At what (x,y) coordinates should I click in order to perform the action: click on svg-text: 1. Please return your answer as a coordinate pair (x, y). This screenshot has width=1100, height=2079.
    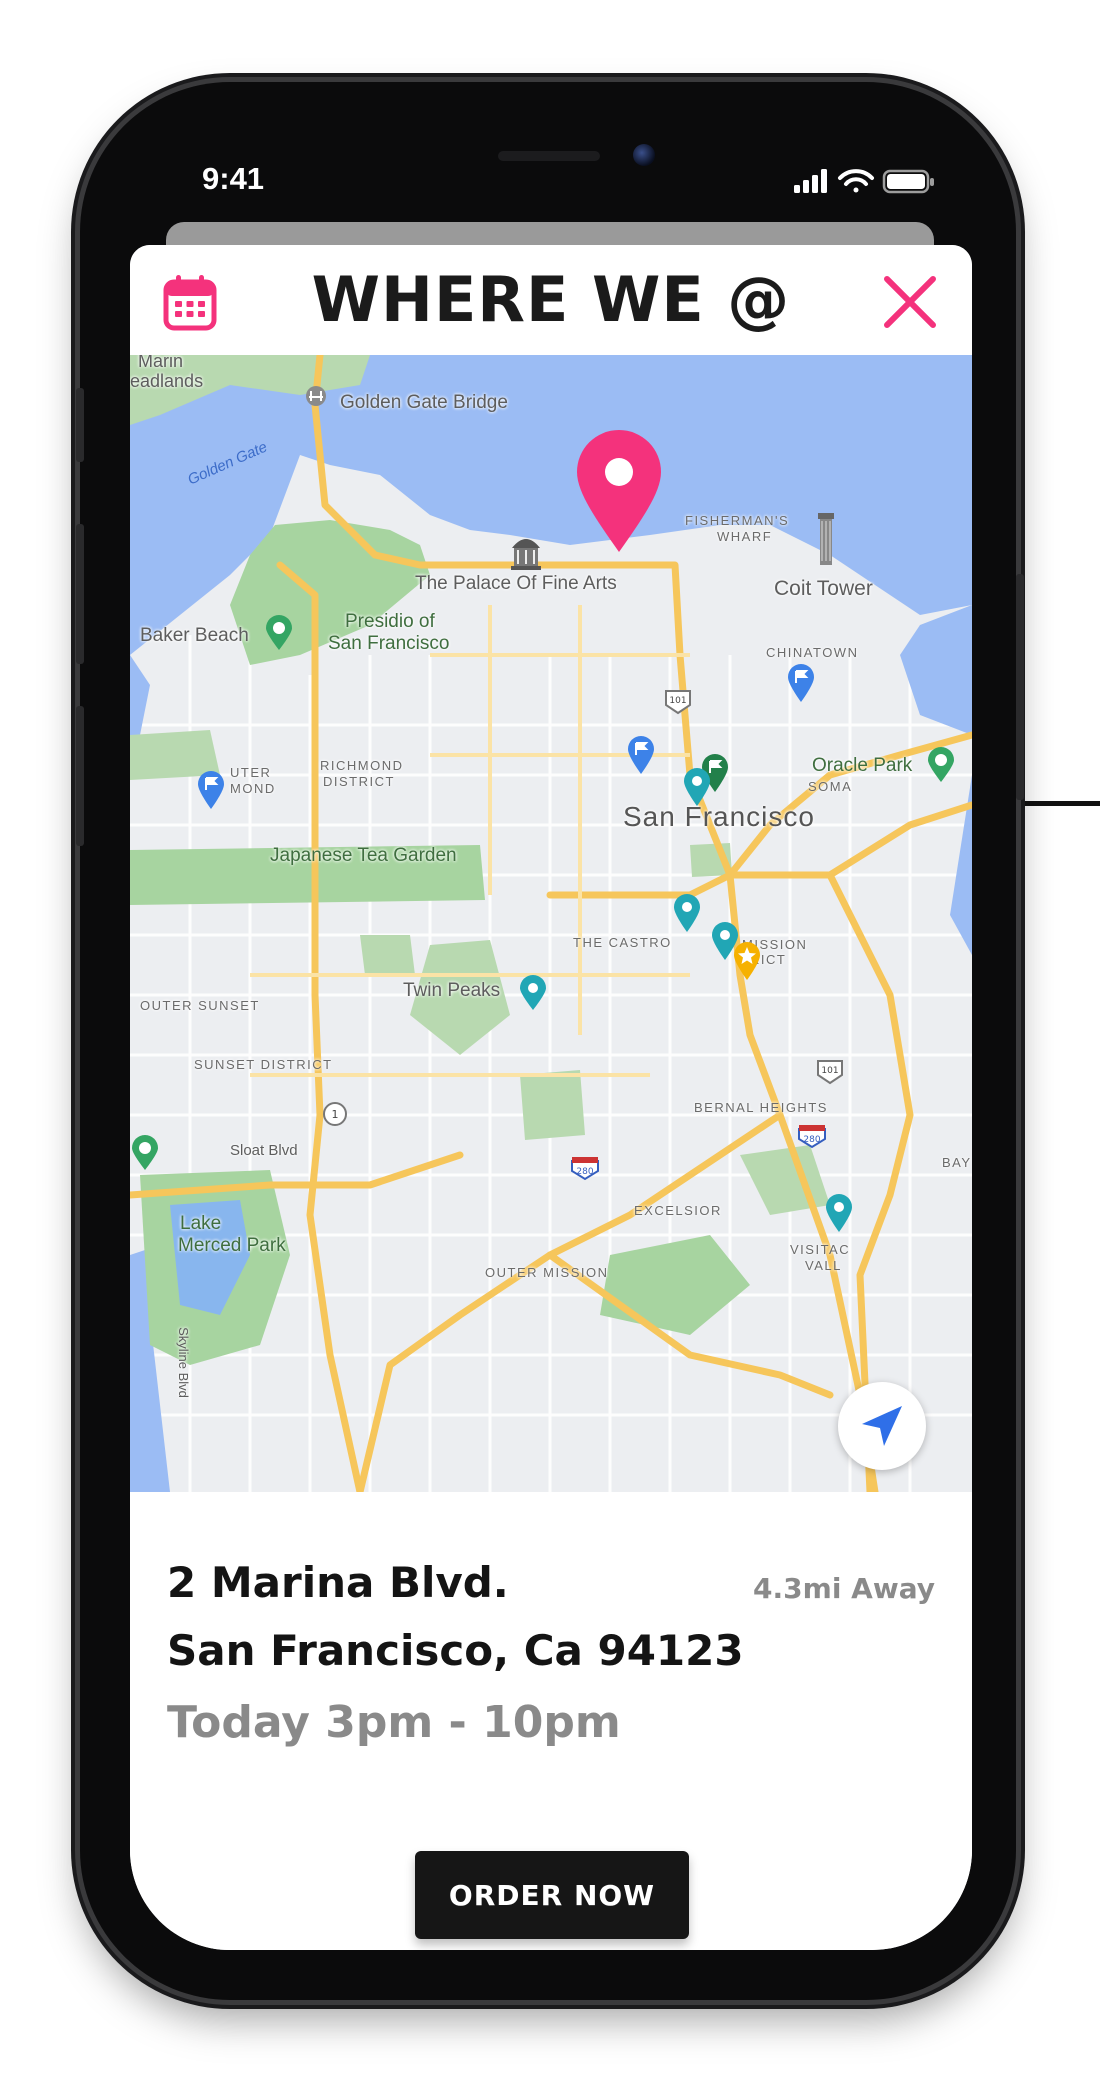
    Looking at the image, I should click on (335, 1114).